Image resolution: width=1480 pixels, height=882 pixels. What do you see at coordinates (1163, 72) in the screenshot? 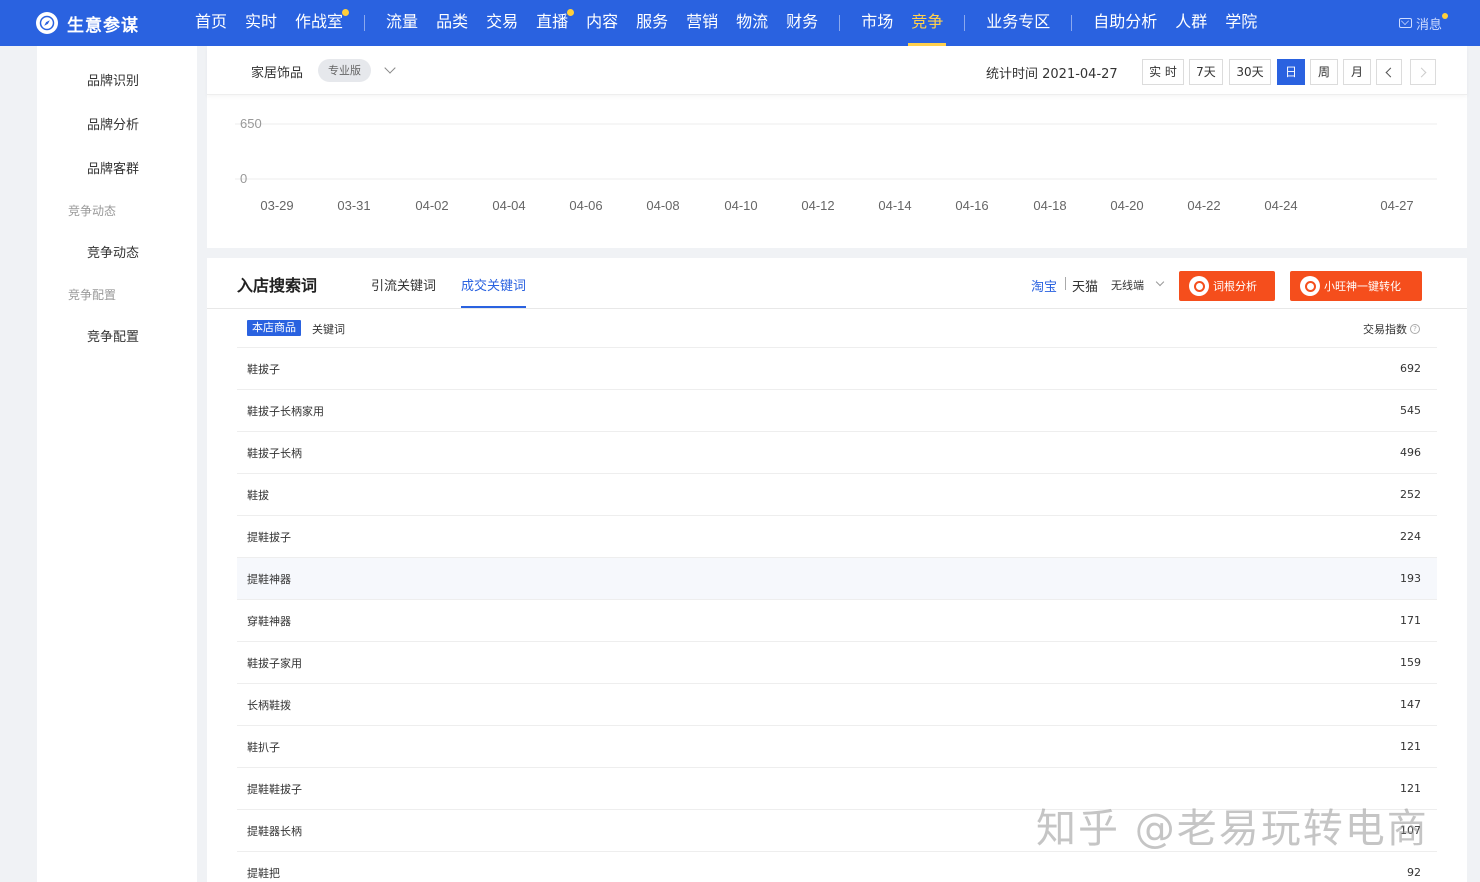
I see `period-realtime: 实 时` at bounding box center [1163, 72].